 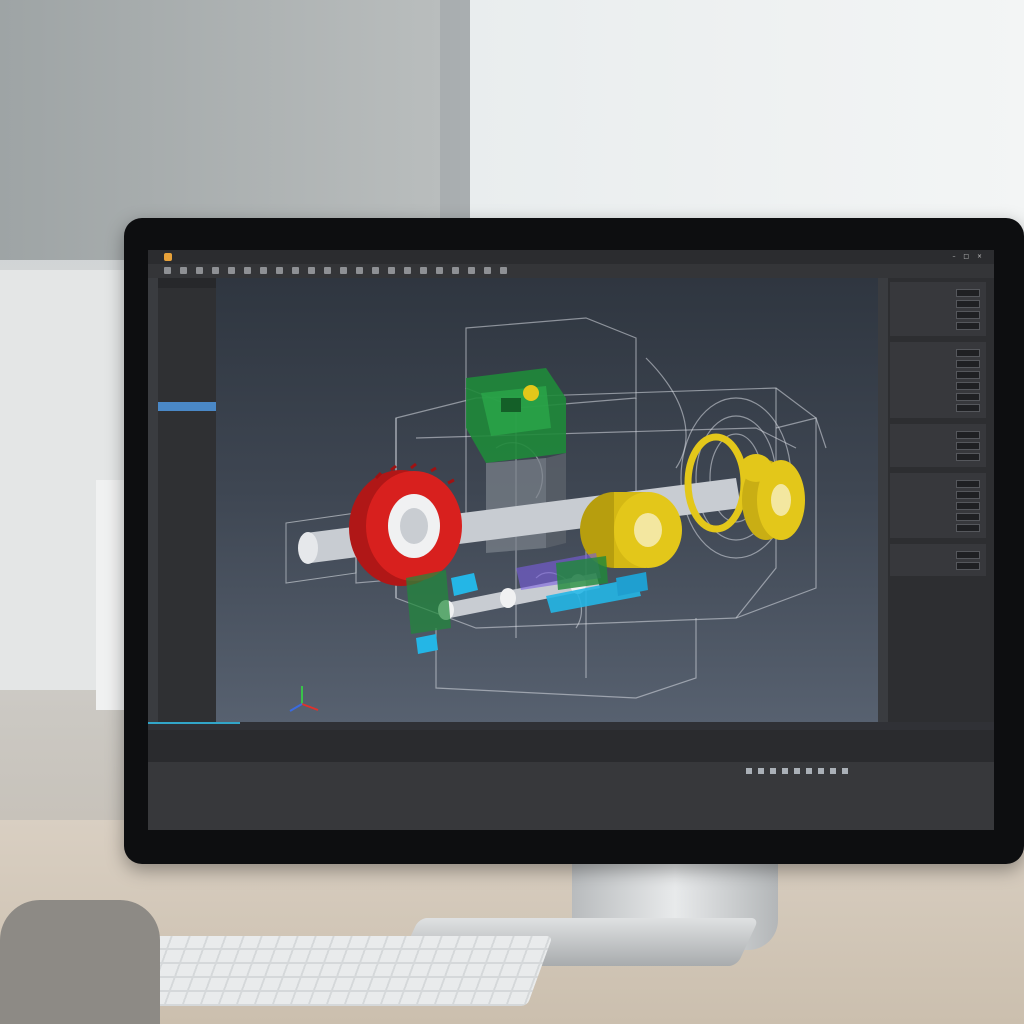 What do you see at coordinates (187, 513) in the screenshot?
I see `model-tree-panel` at bounding box center [187, 513].